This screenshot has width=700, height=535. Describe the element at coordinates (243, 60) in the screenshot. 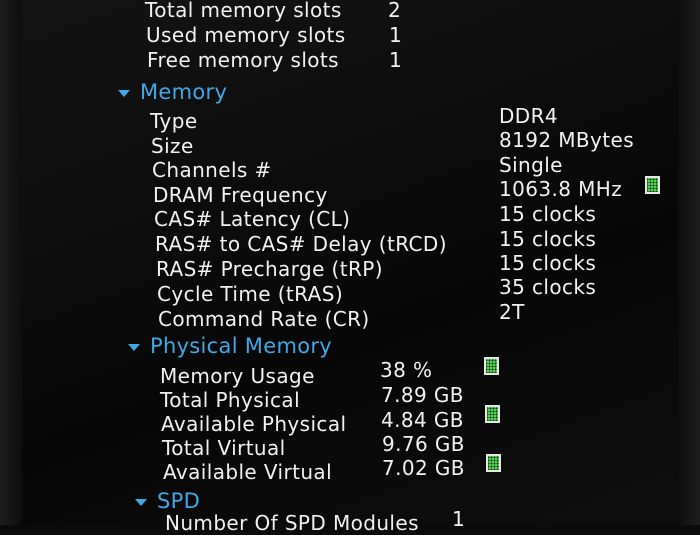

I see `free-slots-label: Free memory slots` at that location.